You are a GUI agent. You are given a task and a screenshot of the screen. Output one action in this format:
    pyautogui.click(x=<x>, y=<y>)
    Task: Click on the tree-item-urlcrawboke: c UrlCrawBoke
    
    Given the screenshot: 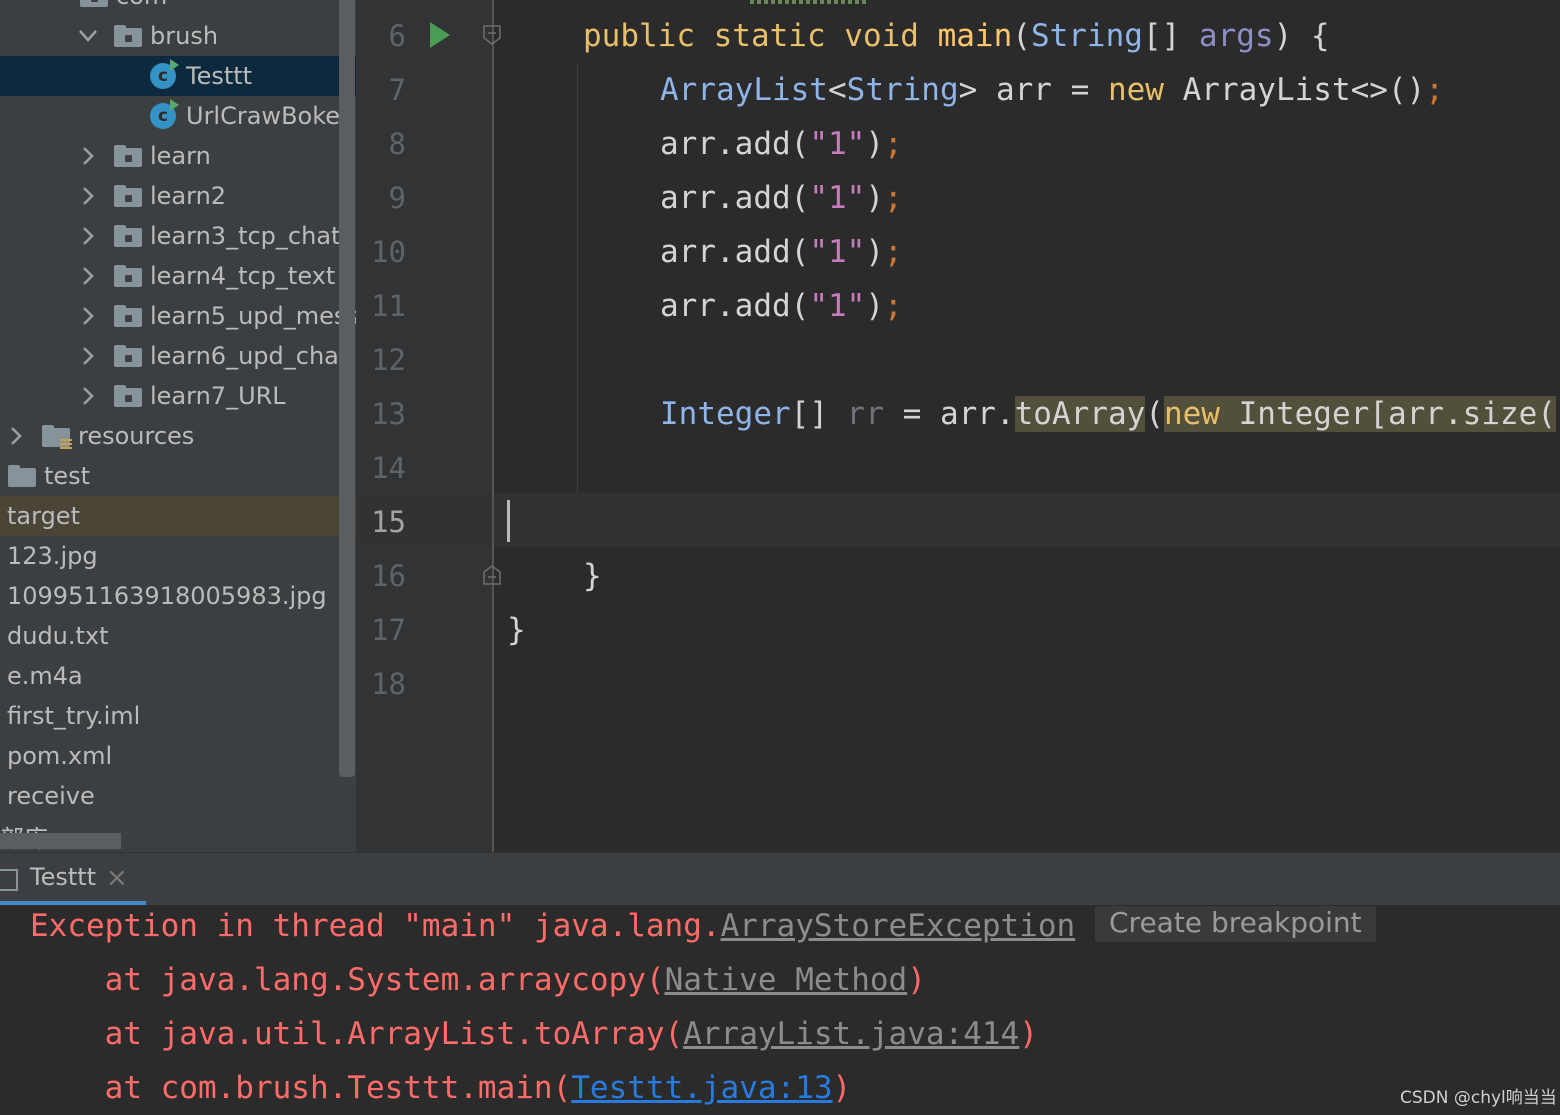 What is the action you would take?
    pyautogui.click(x=178, y=116)
    